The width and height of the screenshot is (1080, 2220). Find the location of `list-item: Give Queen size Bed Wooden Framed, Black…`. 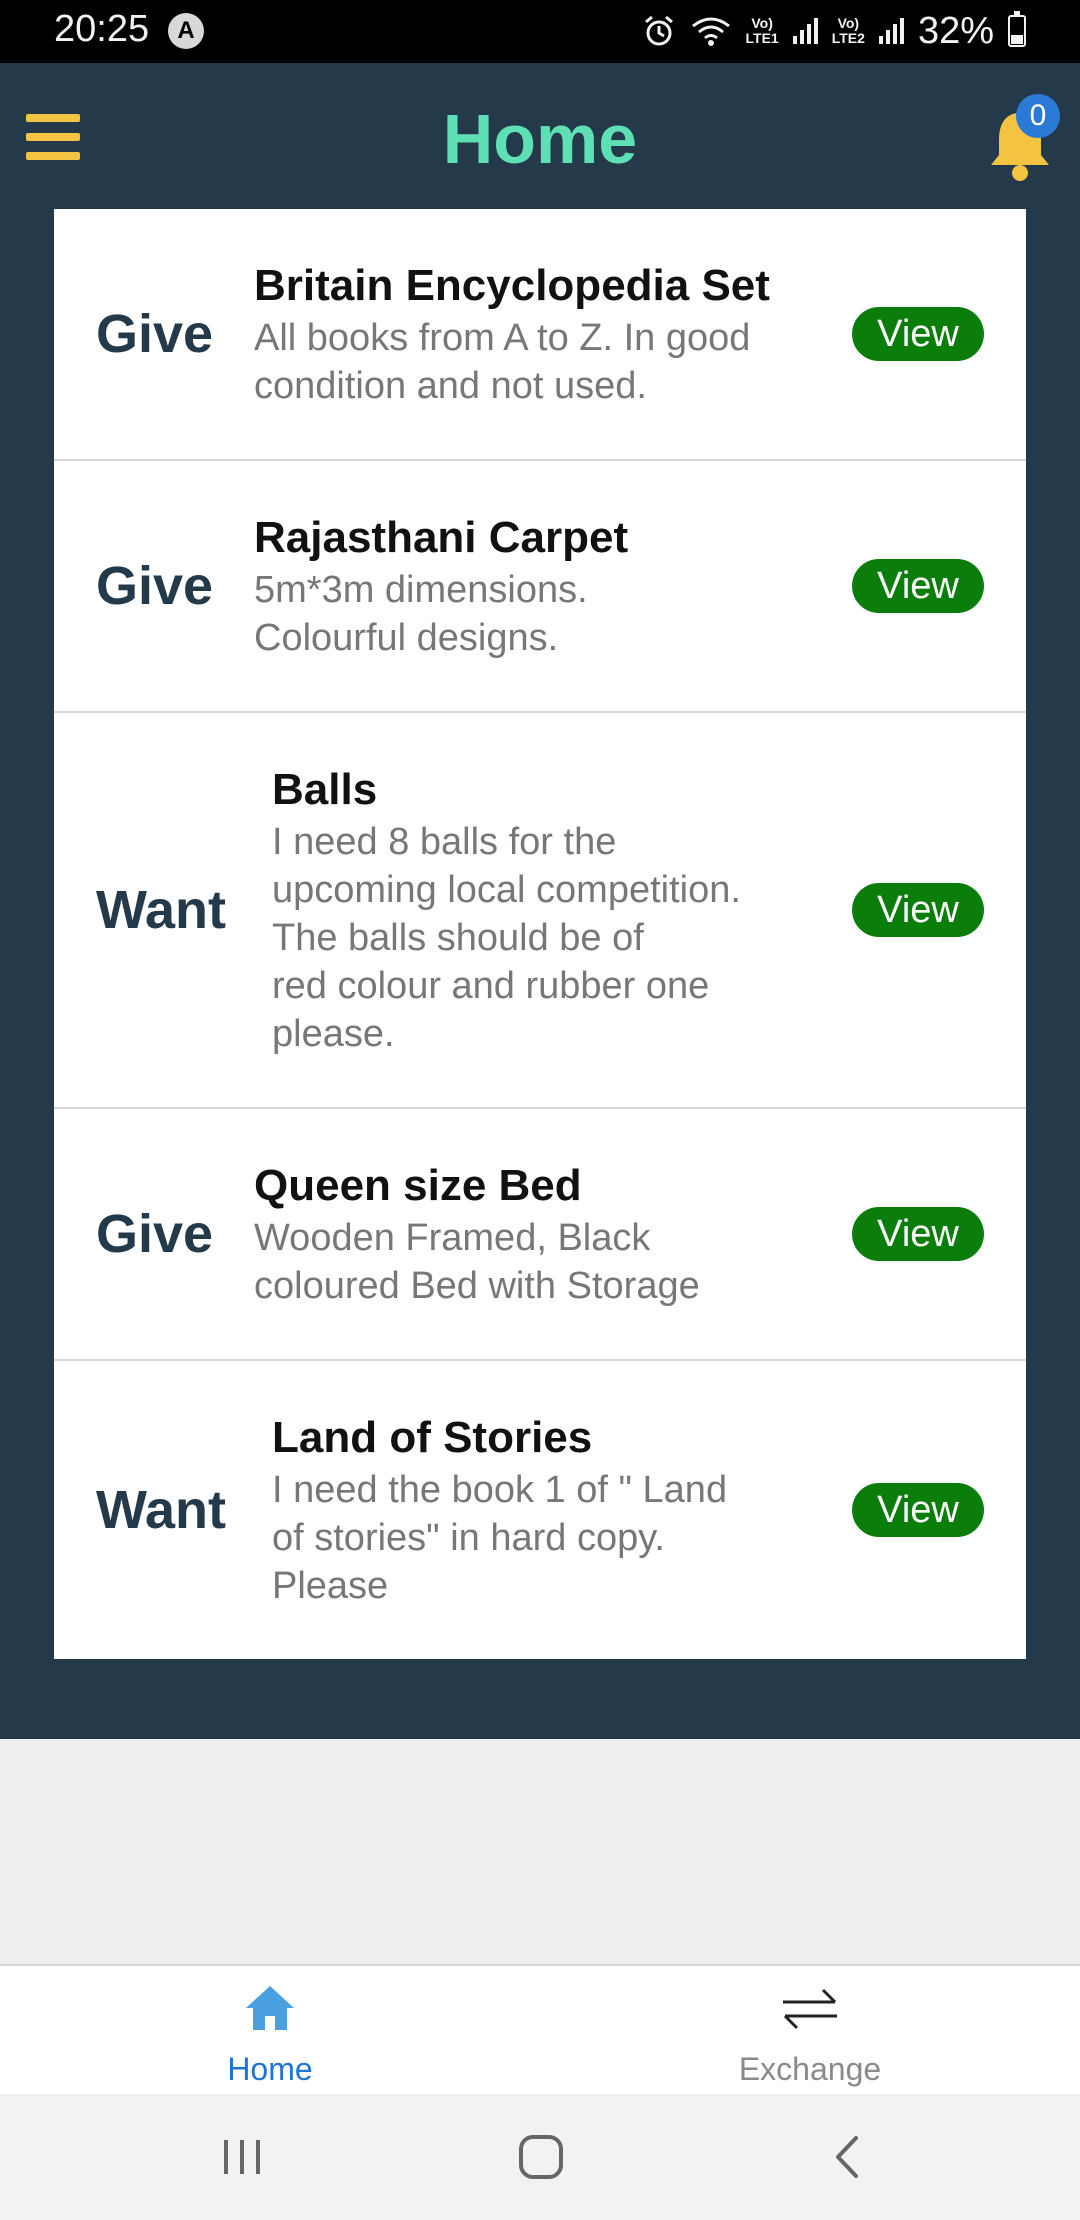

list-item: Give Queen size Bed Wooden Framed, Black… is located at coordinates (540, 1235).